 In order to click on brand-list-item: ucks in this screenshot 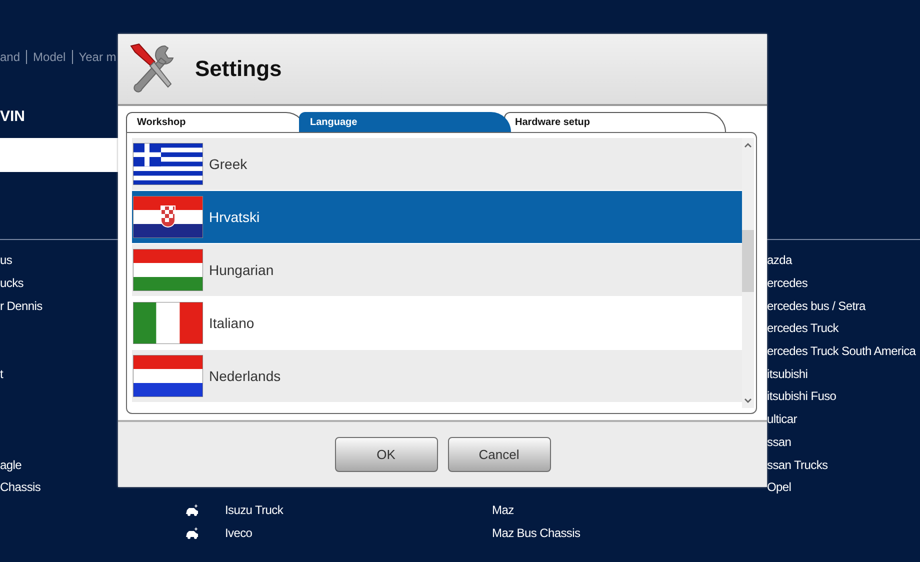, I will do `click(12, 283)`.